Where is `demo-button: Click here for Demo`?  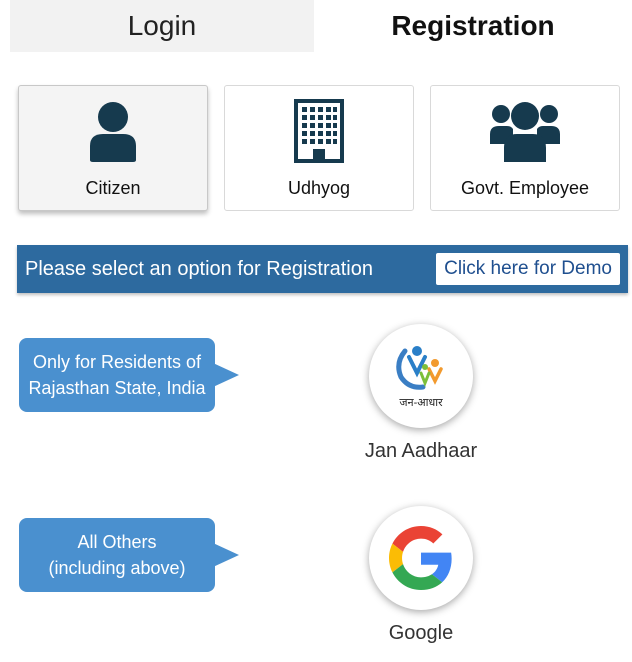 demo-button: Click here for Demo is located at coordinates (528, 269).